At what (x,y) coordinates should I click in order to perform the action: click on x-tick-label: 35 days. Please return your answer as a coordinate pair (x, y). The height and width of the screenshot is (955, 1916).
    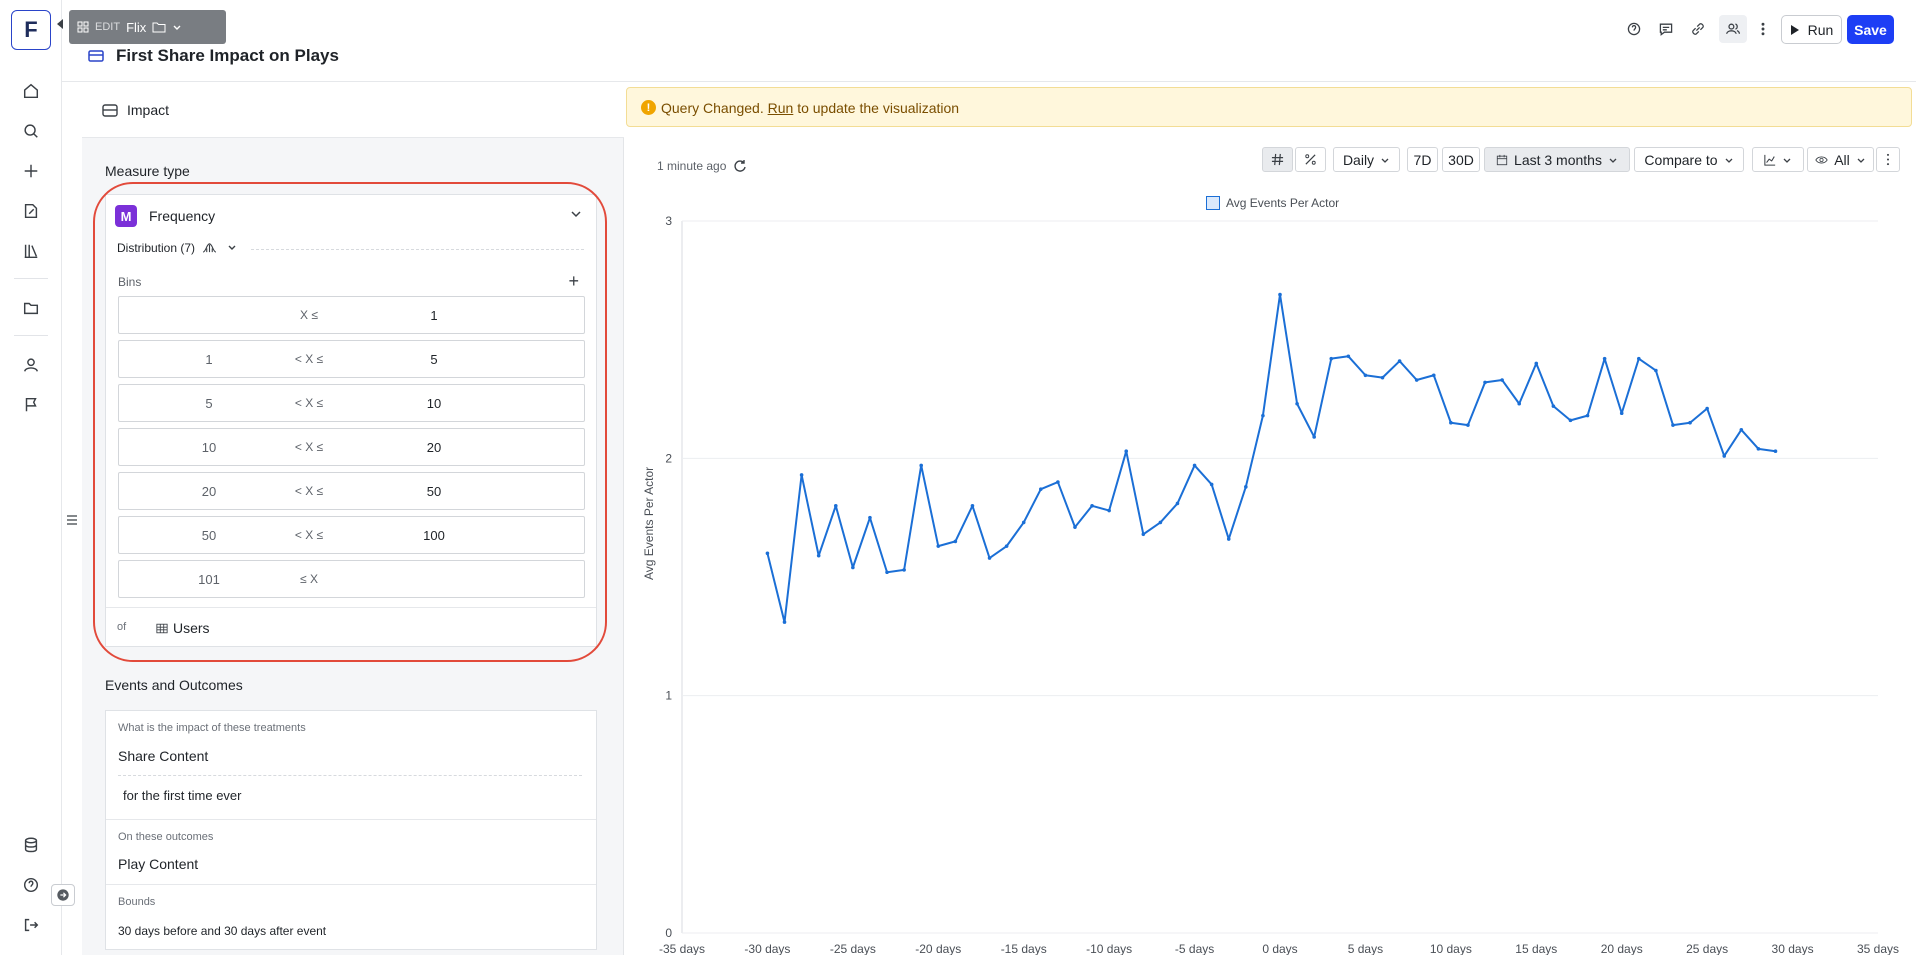
    Looking at the image, I should click on (1878, 948).